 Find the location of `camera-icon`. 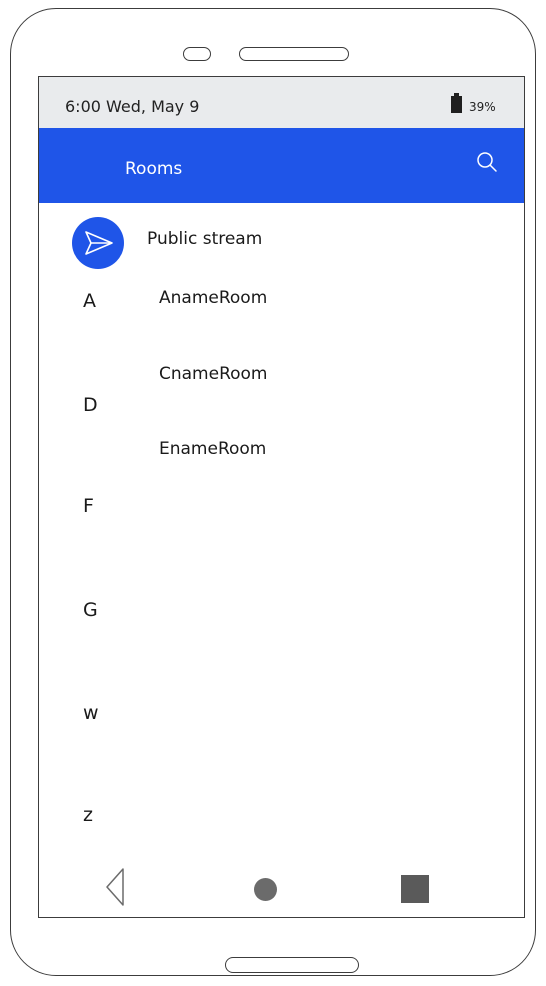

camera-icon is located at coordinates (197, 54).